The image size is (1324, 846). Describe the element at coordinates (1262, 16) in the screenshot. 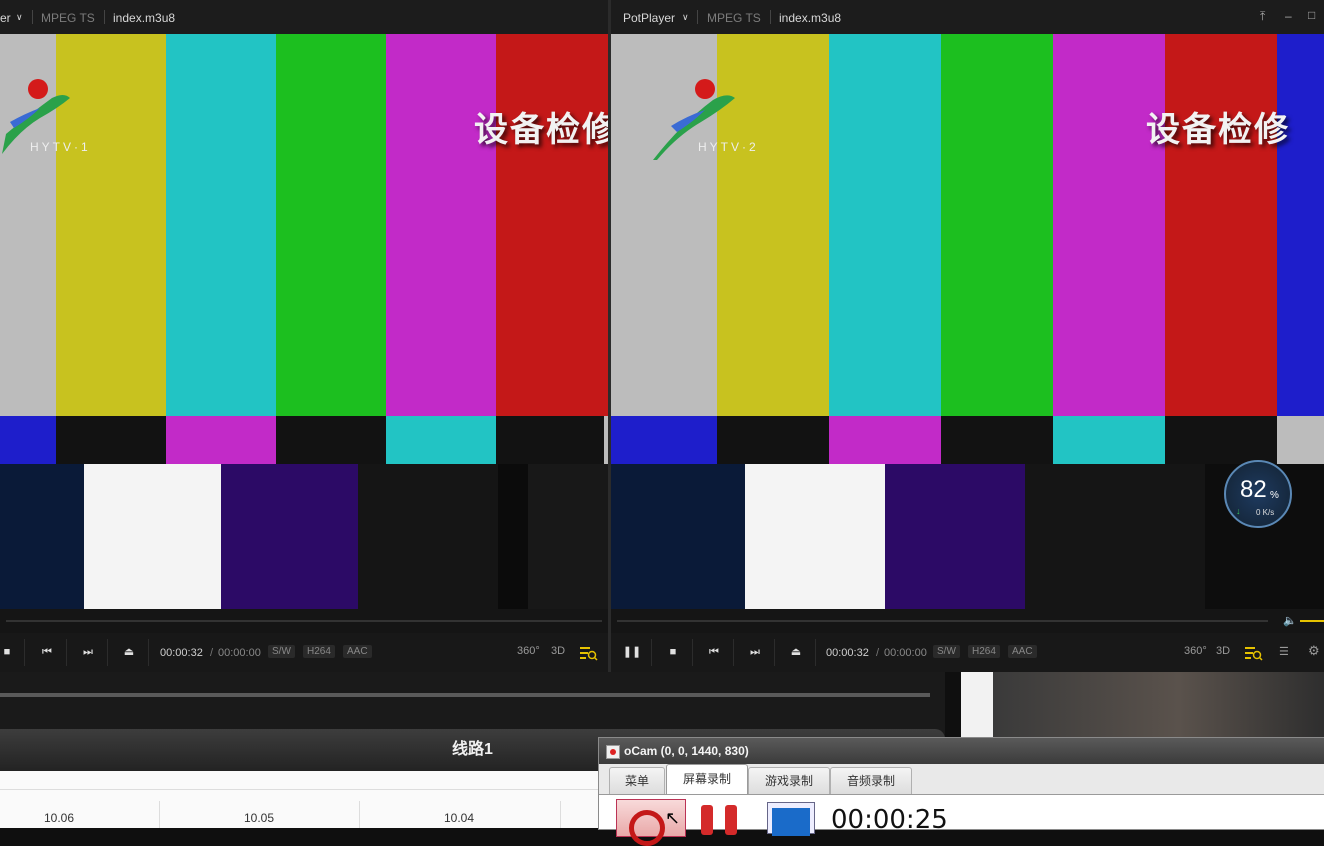

I see `pin-icon: ⤒` at that location.